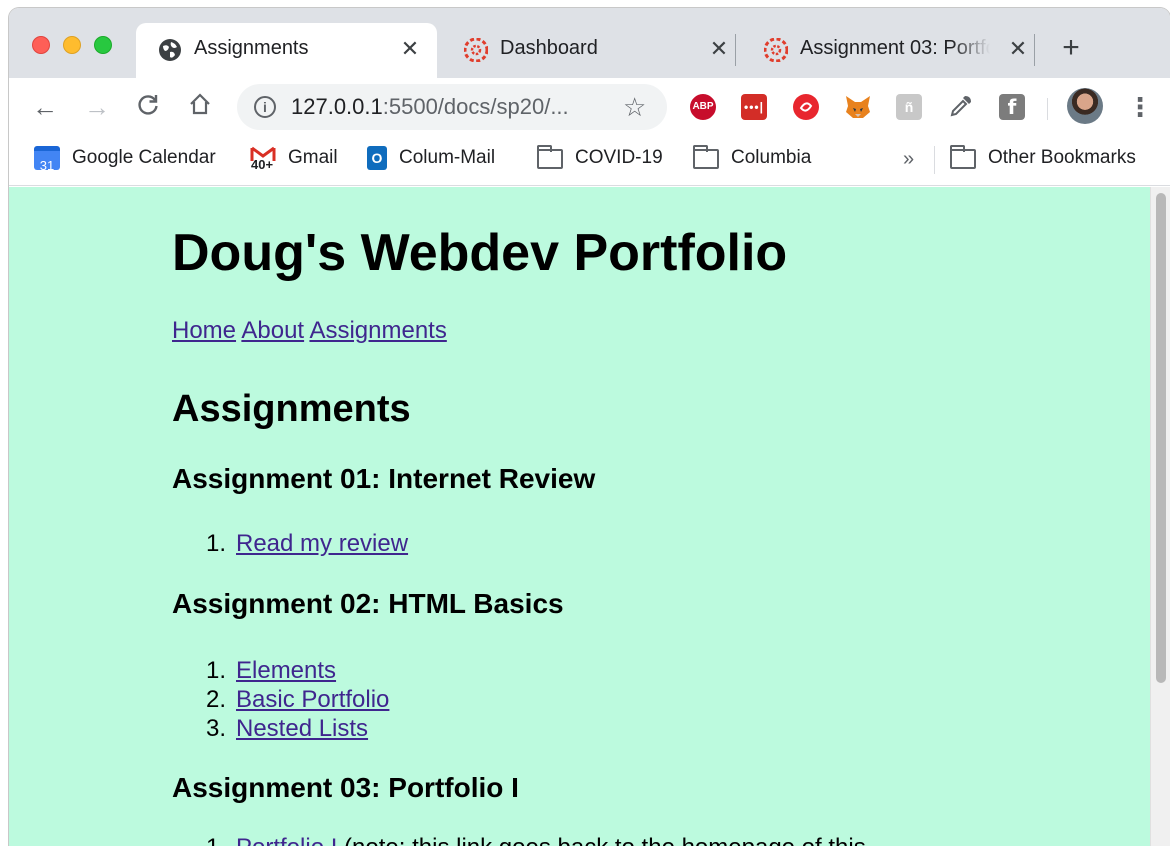  I want to click on adblock-plus-icon: ABP, so click(703, 107).